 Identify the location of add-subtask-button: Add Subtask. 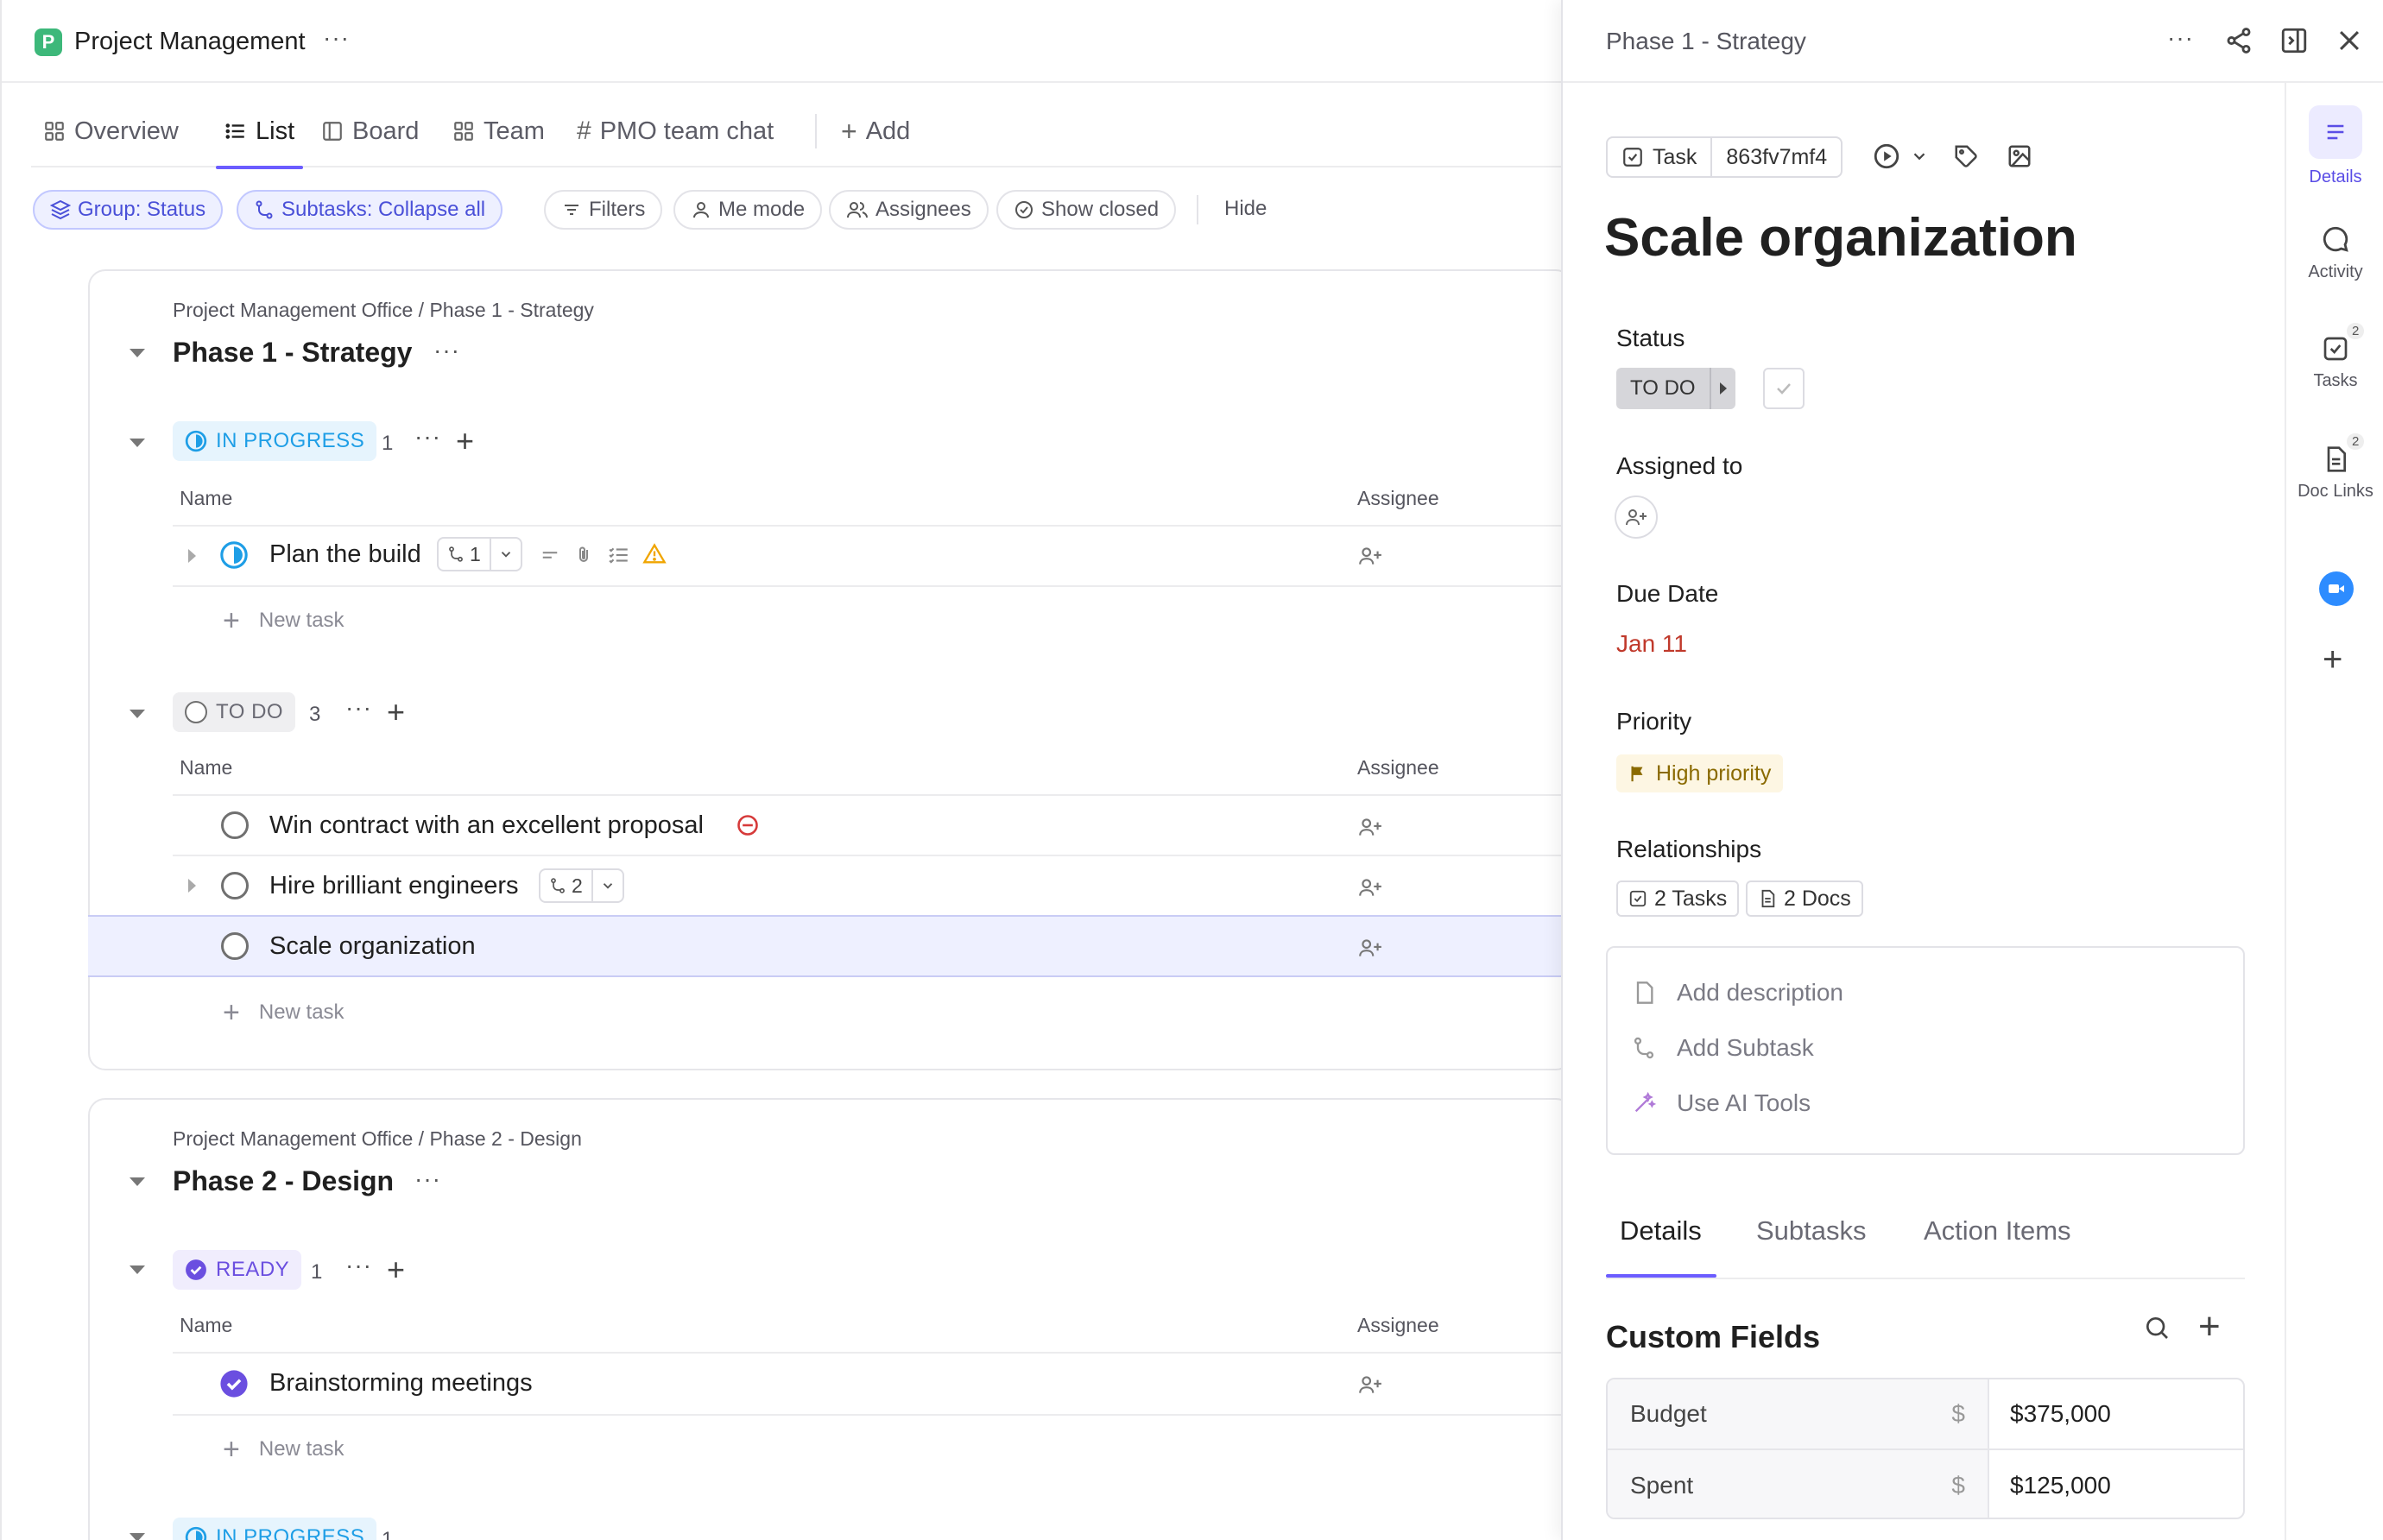
(1723, 1048).